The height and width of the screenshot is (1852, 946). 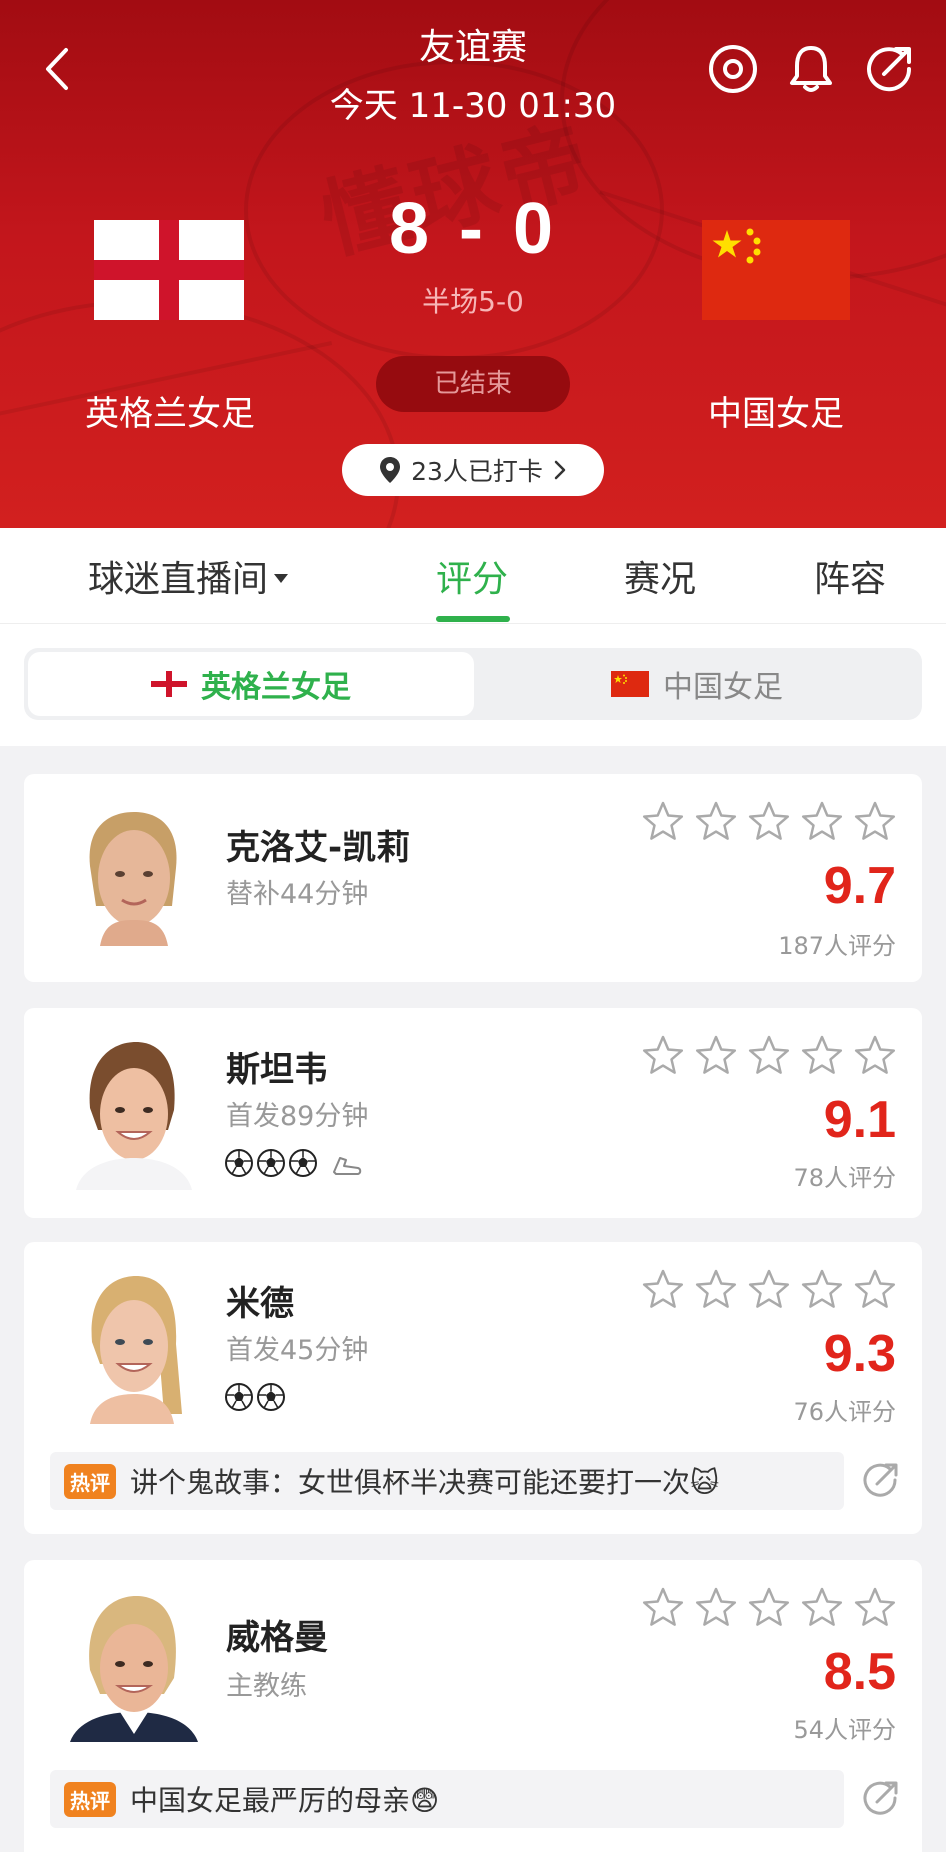 What do you see at coordinates (347, 1166) in the screenshot?
I see `boot-icon` at bounding box center [347, 1166].